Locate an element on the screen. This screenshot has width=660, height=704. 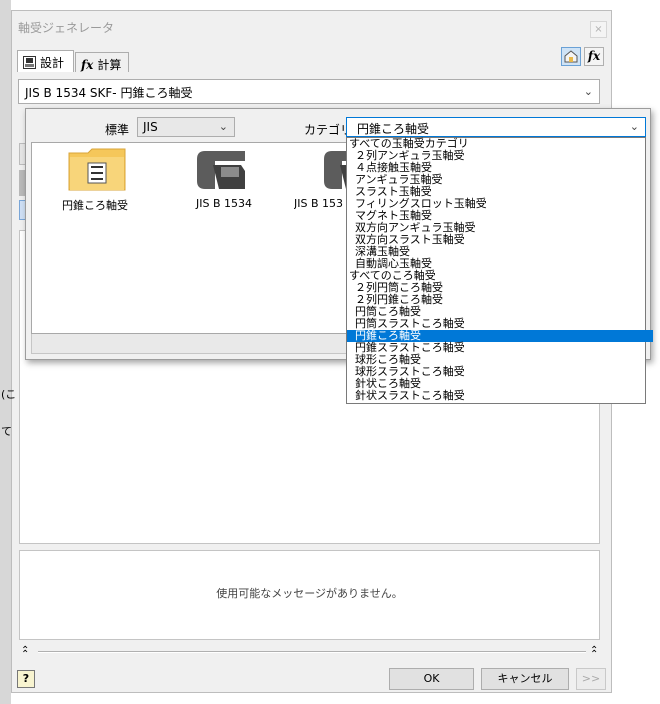
standard-label: 標準 is located at coordinates (117, 130).